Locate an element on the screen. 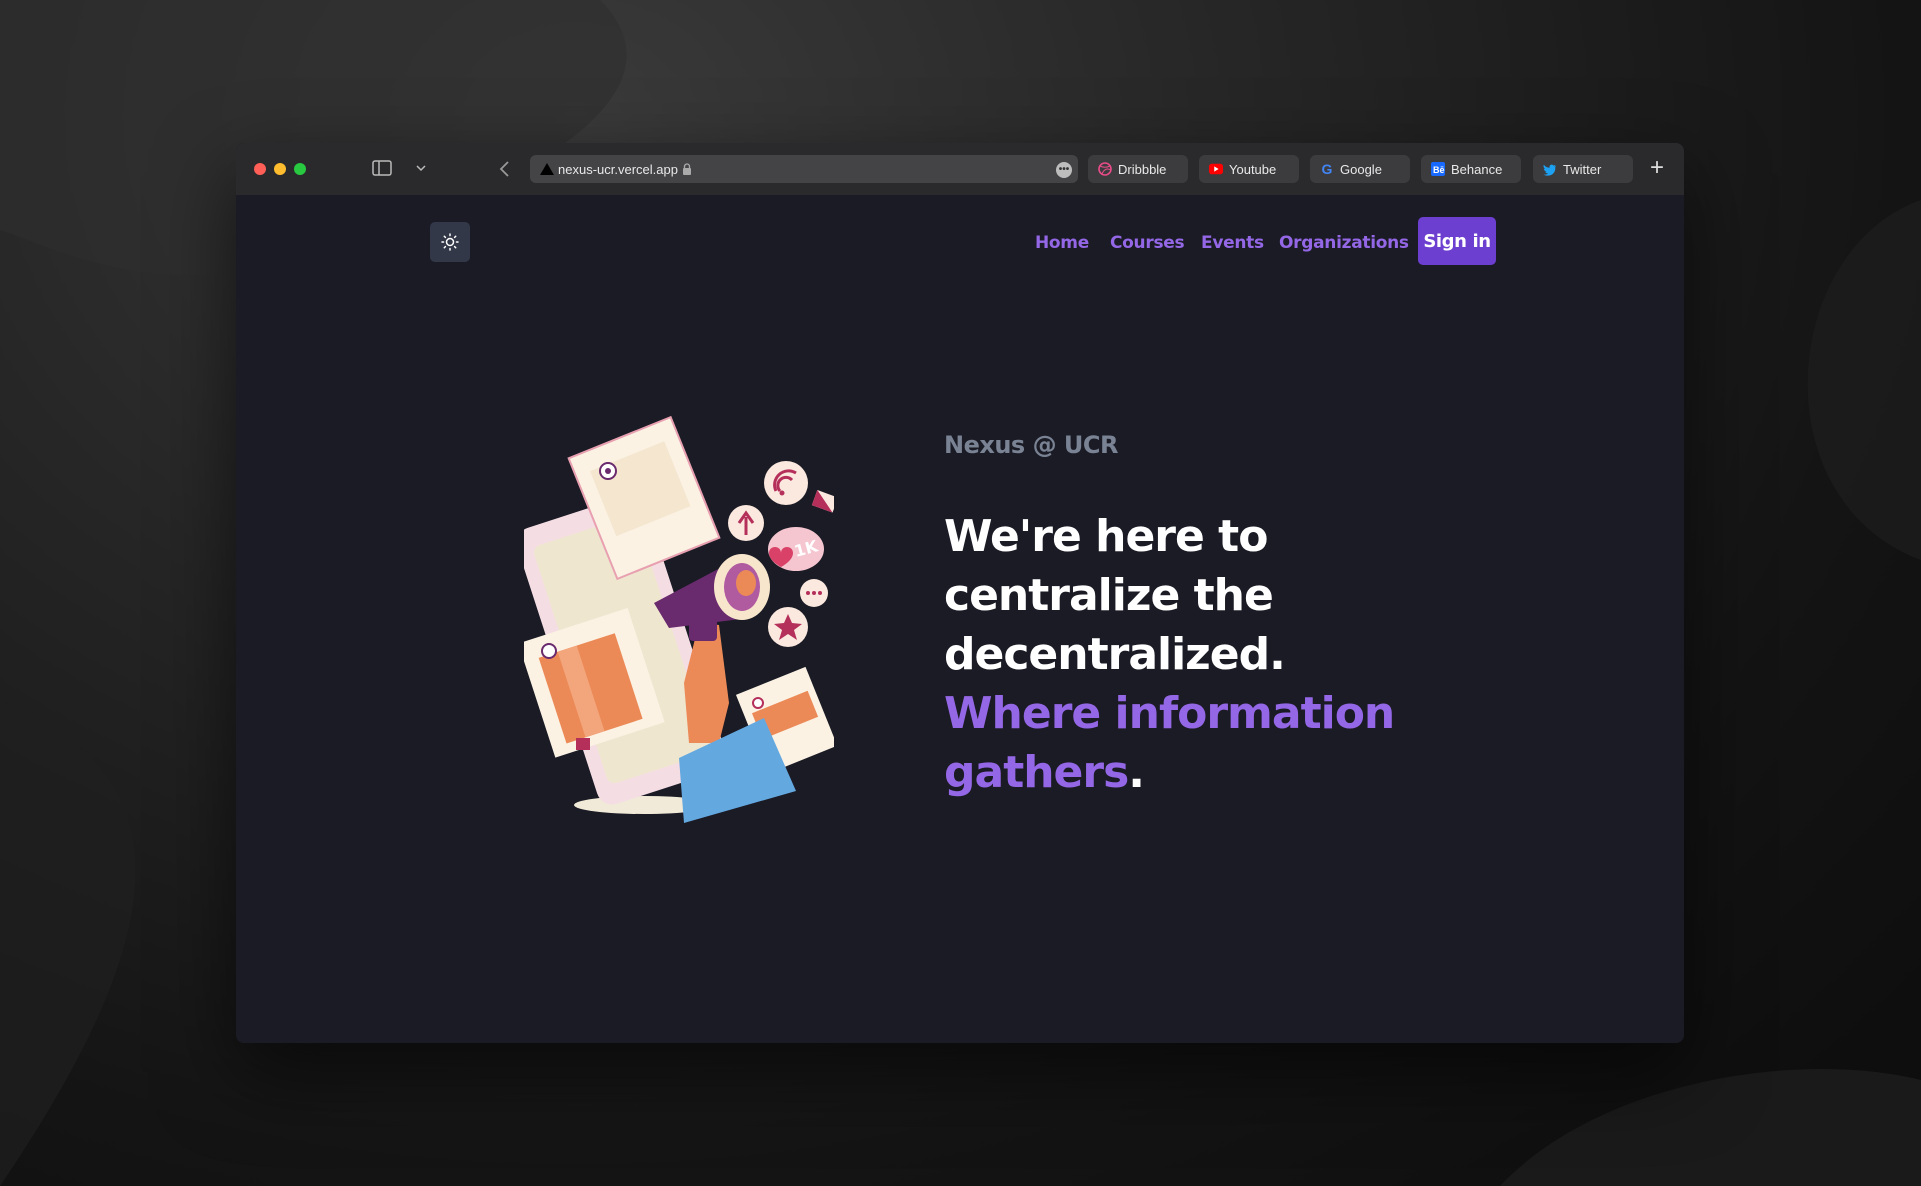 This screenshot has height=1186, width=1921. tab-label: Dribbble is located at coordinates (1142, 169).